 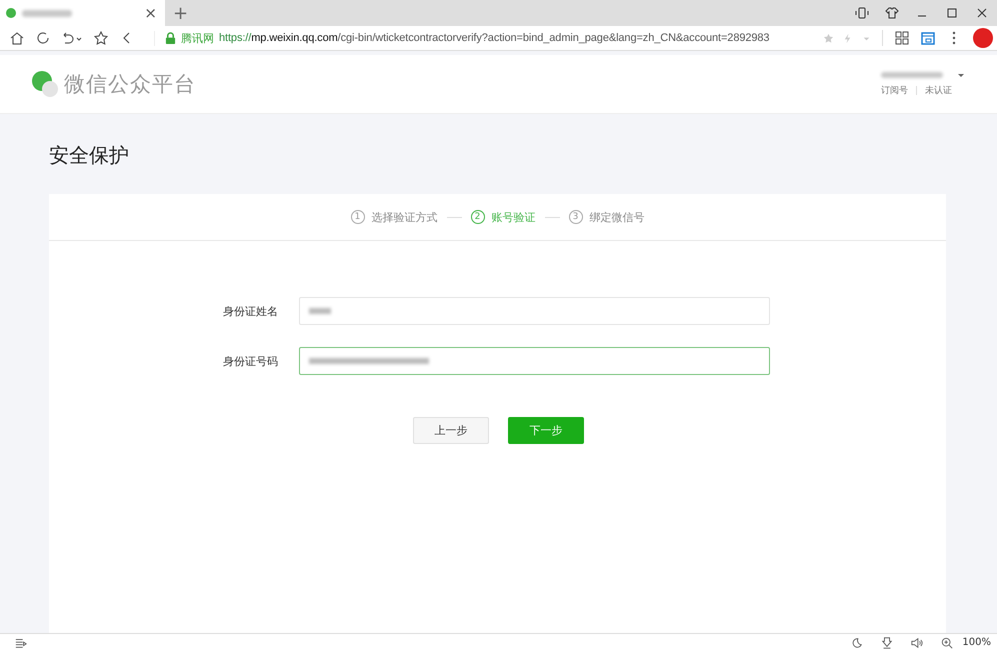 I want to click on step-label: 账号验证, so click(x=514, y=217).